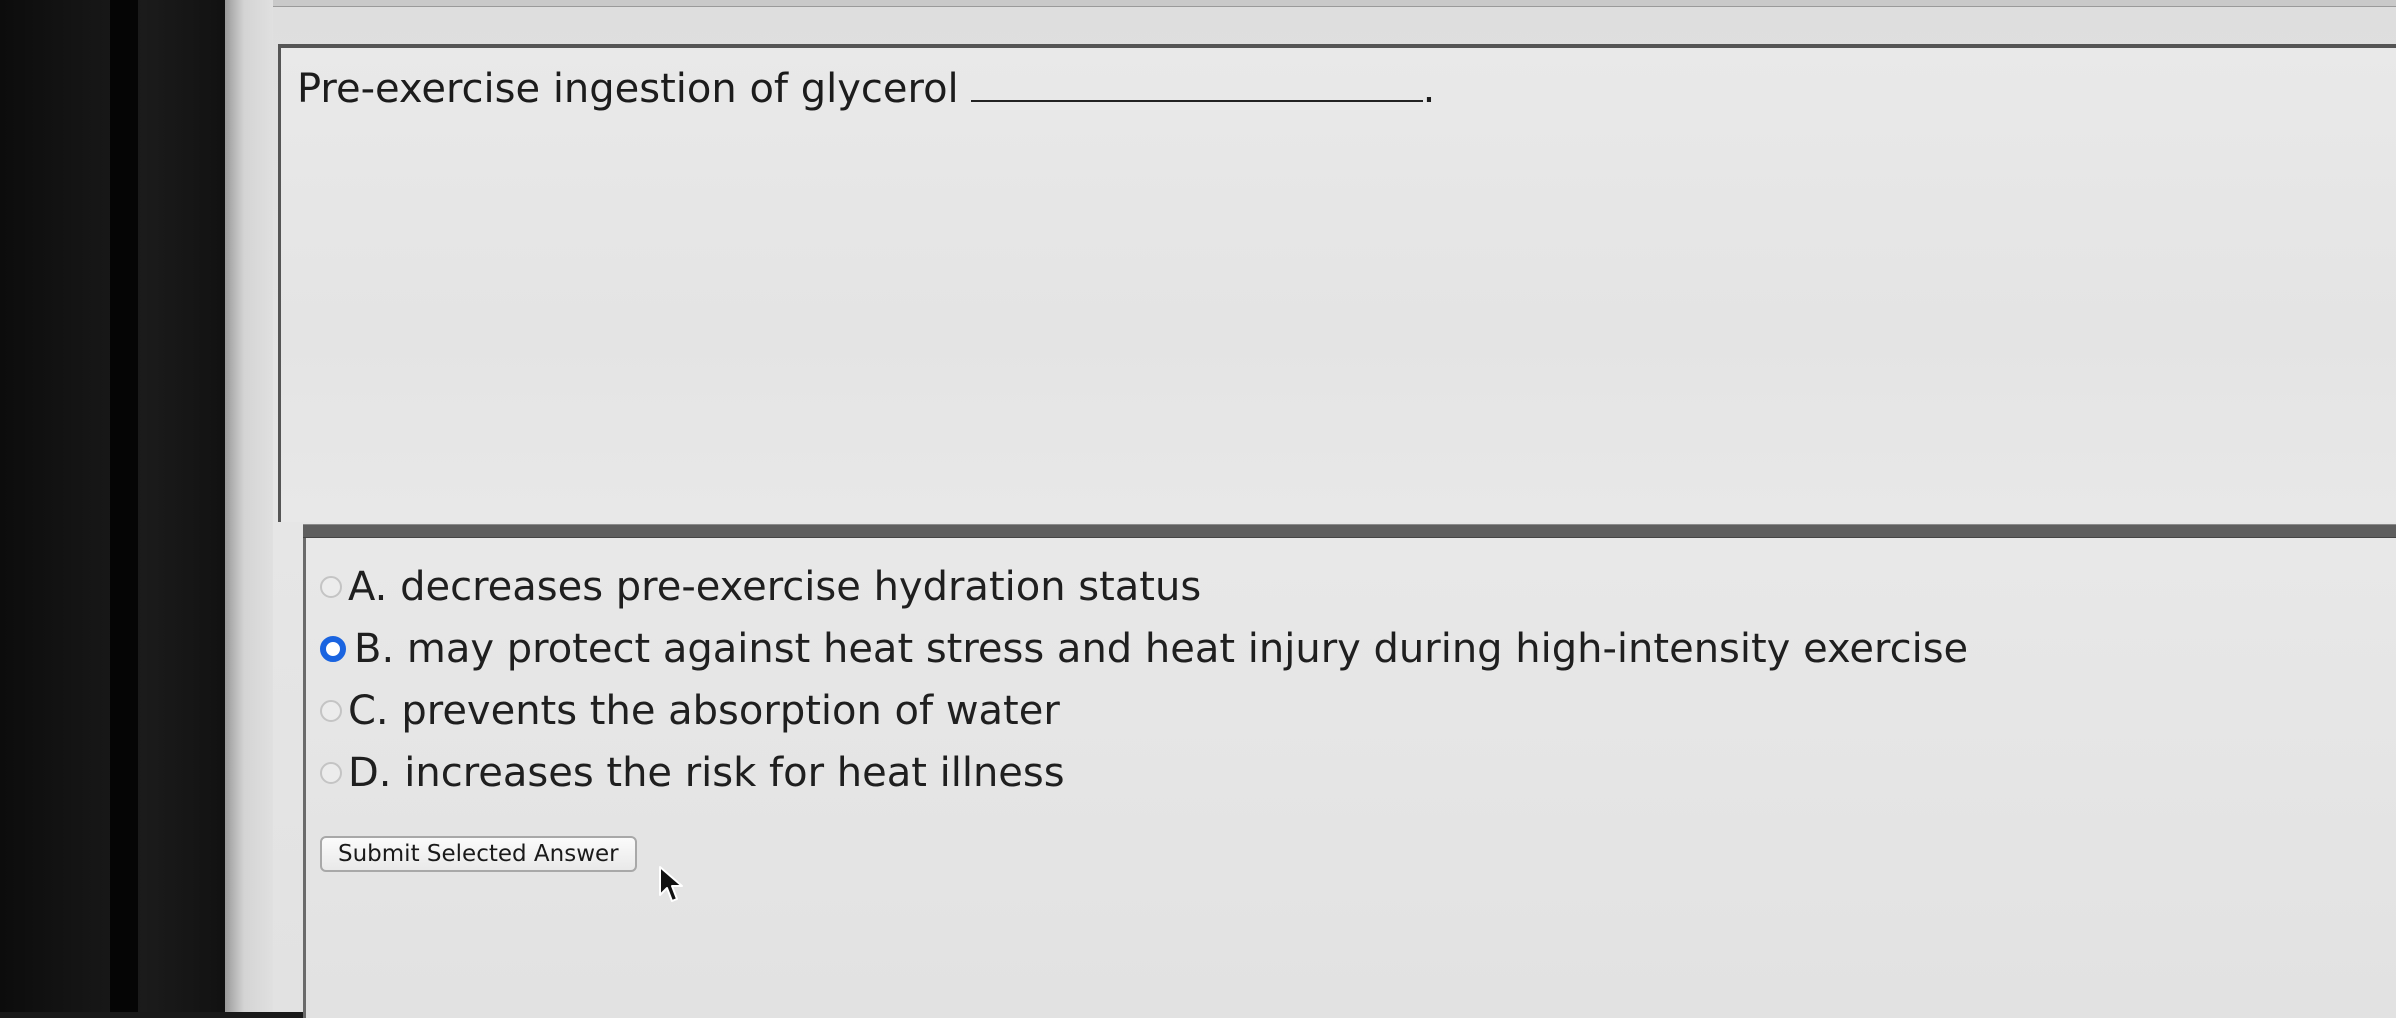 This screenshot has height=1018, width=2396. I want to click on option-d-label: D. increases the risk for heat illness, so click(706, 773).